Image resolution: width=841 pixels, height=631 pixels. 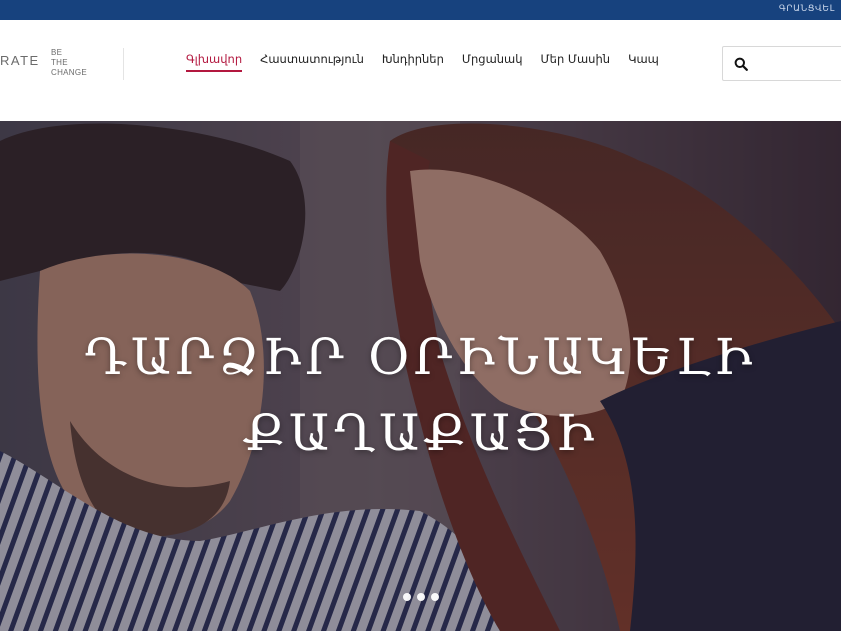 I want to click on tagline-line: THE, so click(x=59, y=62).